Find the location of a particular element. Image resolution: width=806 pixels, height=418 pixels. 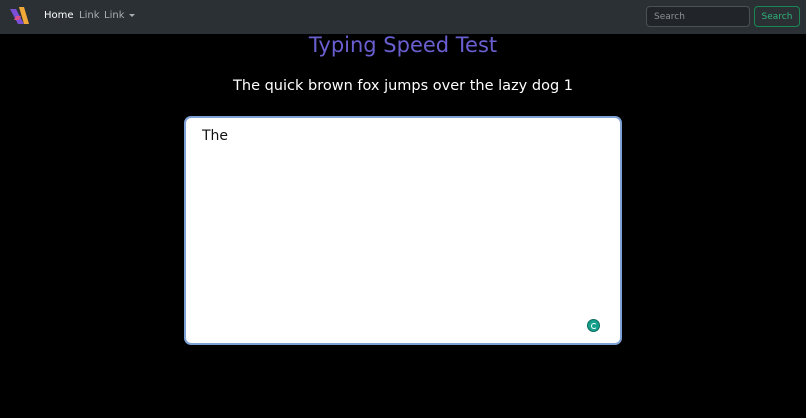

grammar-assistant-glyph is located at coordinates (593, 325).